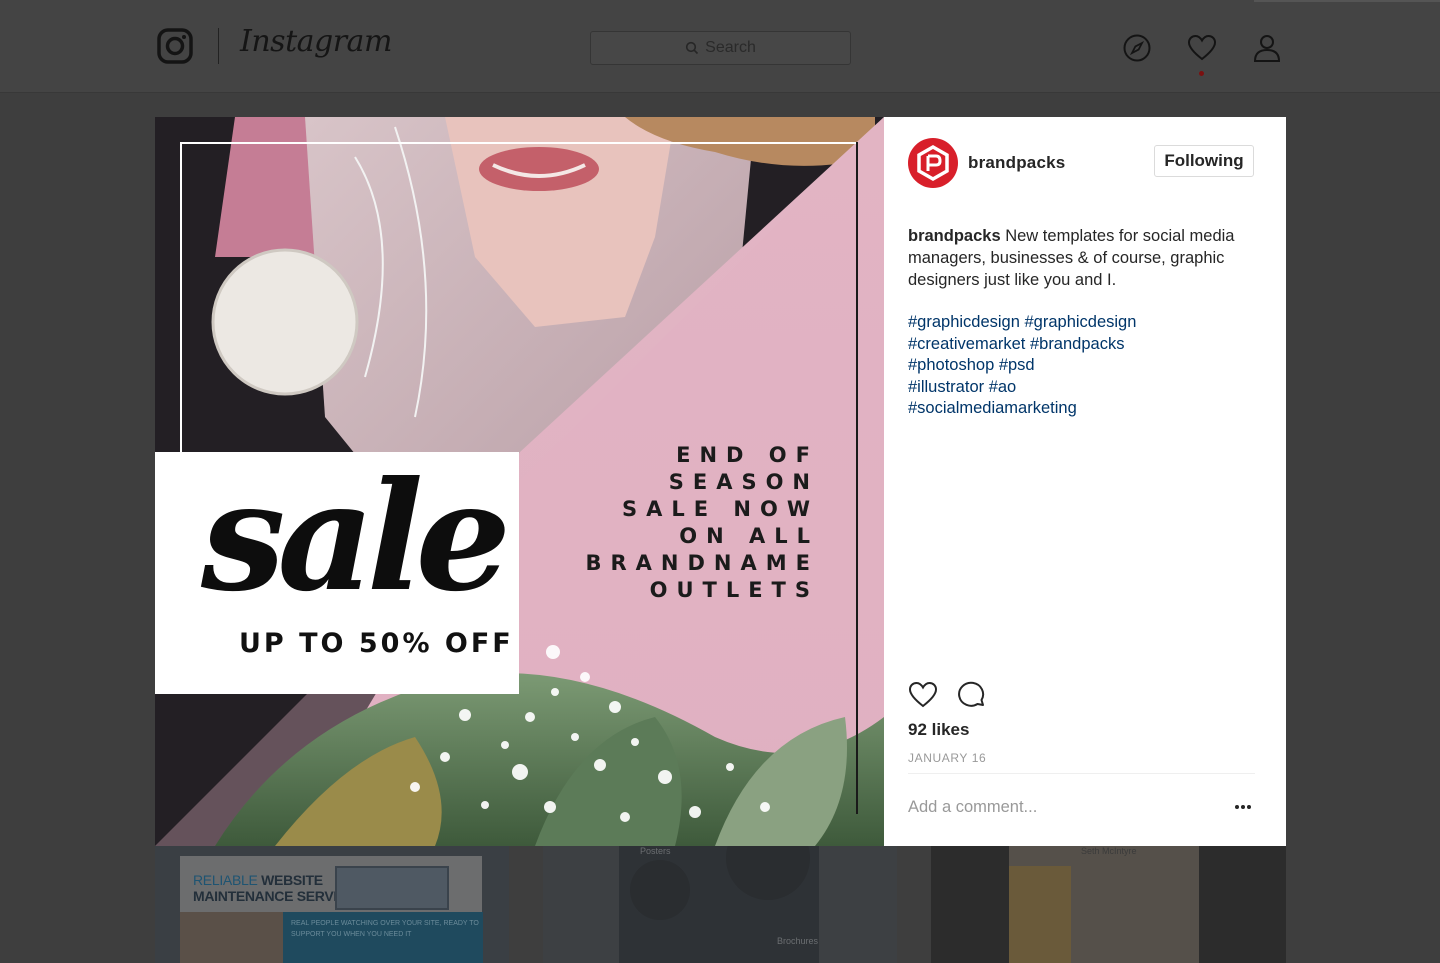 The height and width of the screenshot is (963, 1440). Describe the element at coordinates (734, 590) in the screenshot. I see `promo-line: OUTLETS` at that location.